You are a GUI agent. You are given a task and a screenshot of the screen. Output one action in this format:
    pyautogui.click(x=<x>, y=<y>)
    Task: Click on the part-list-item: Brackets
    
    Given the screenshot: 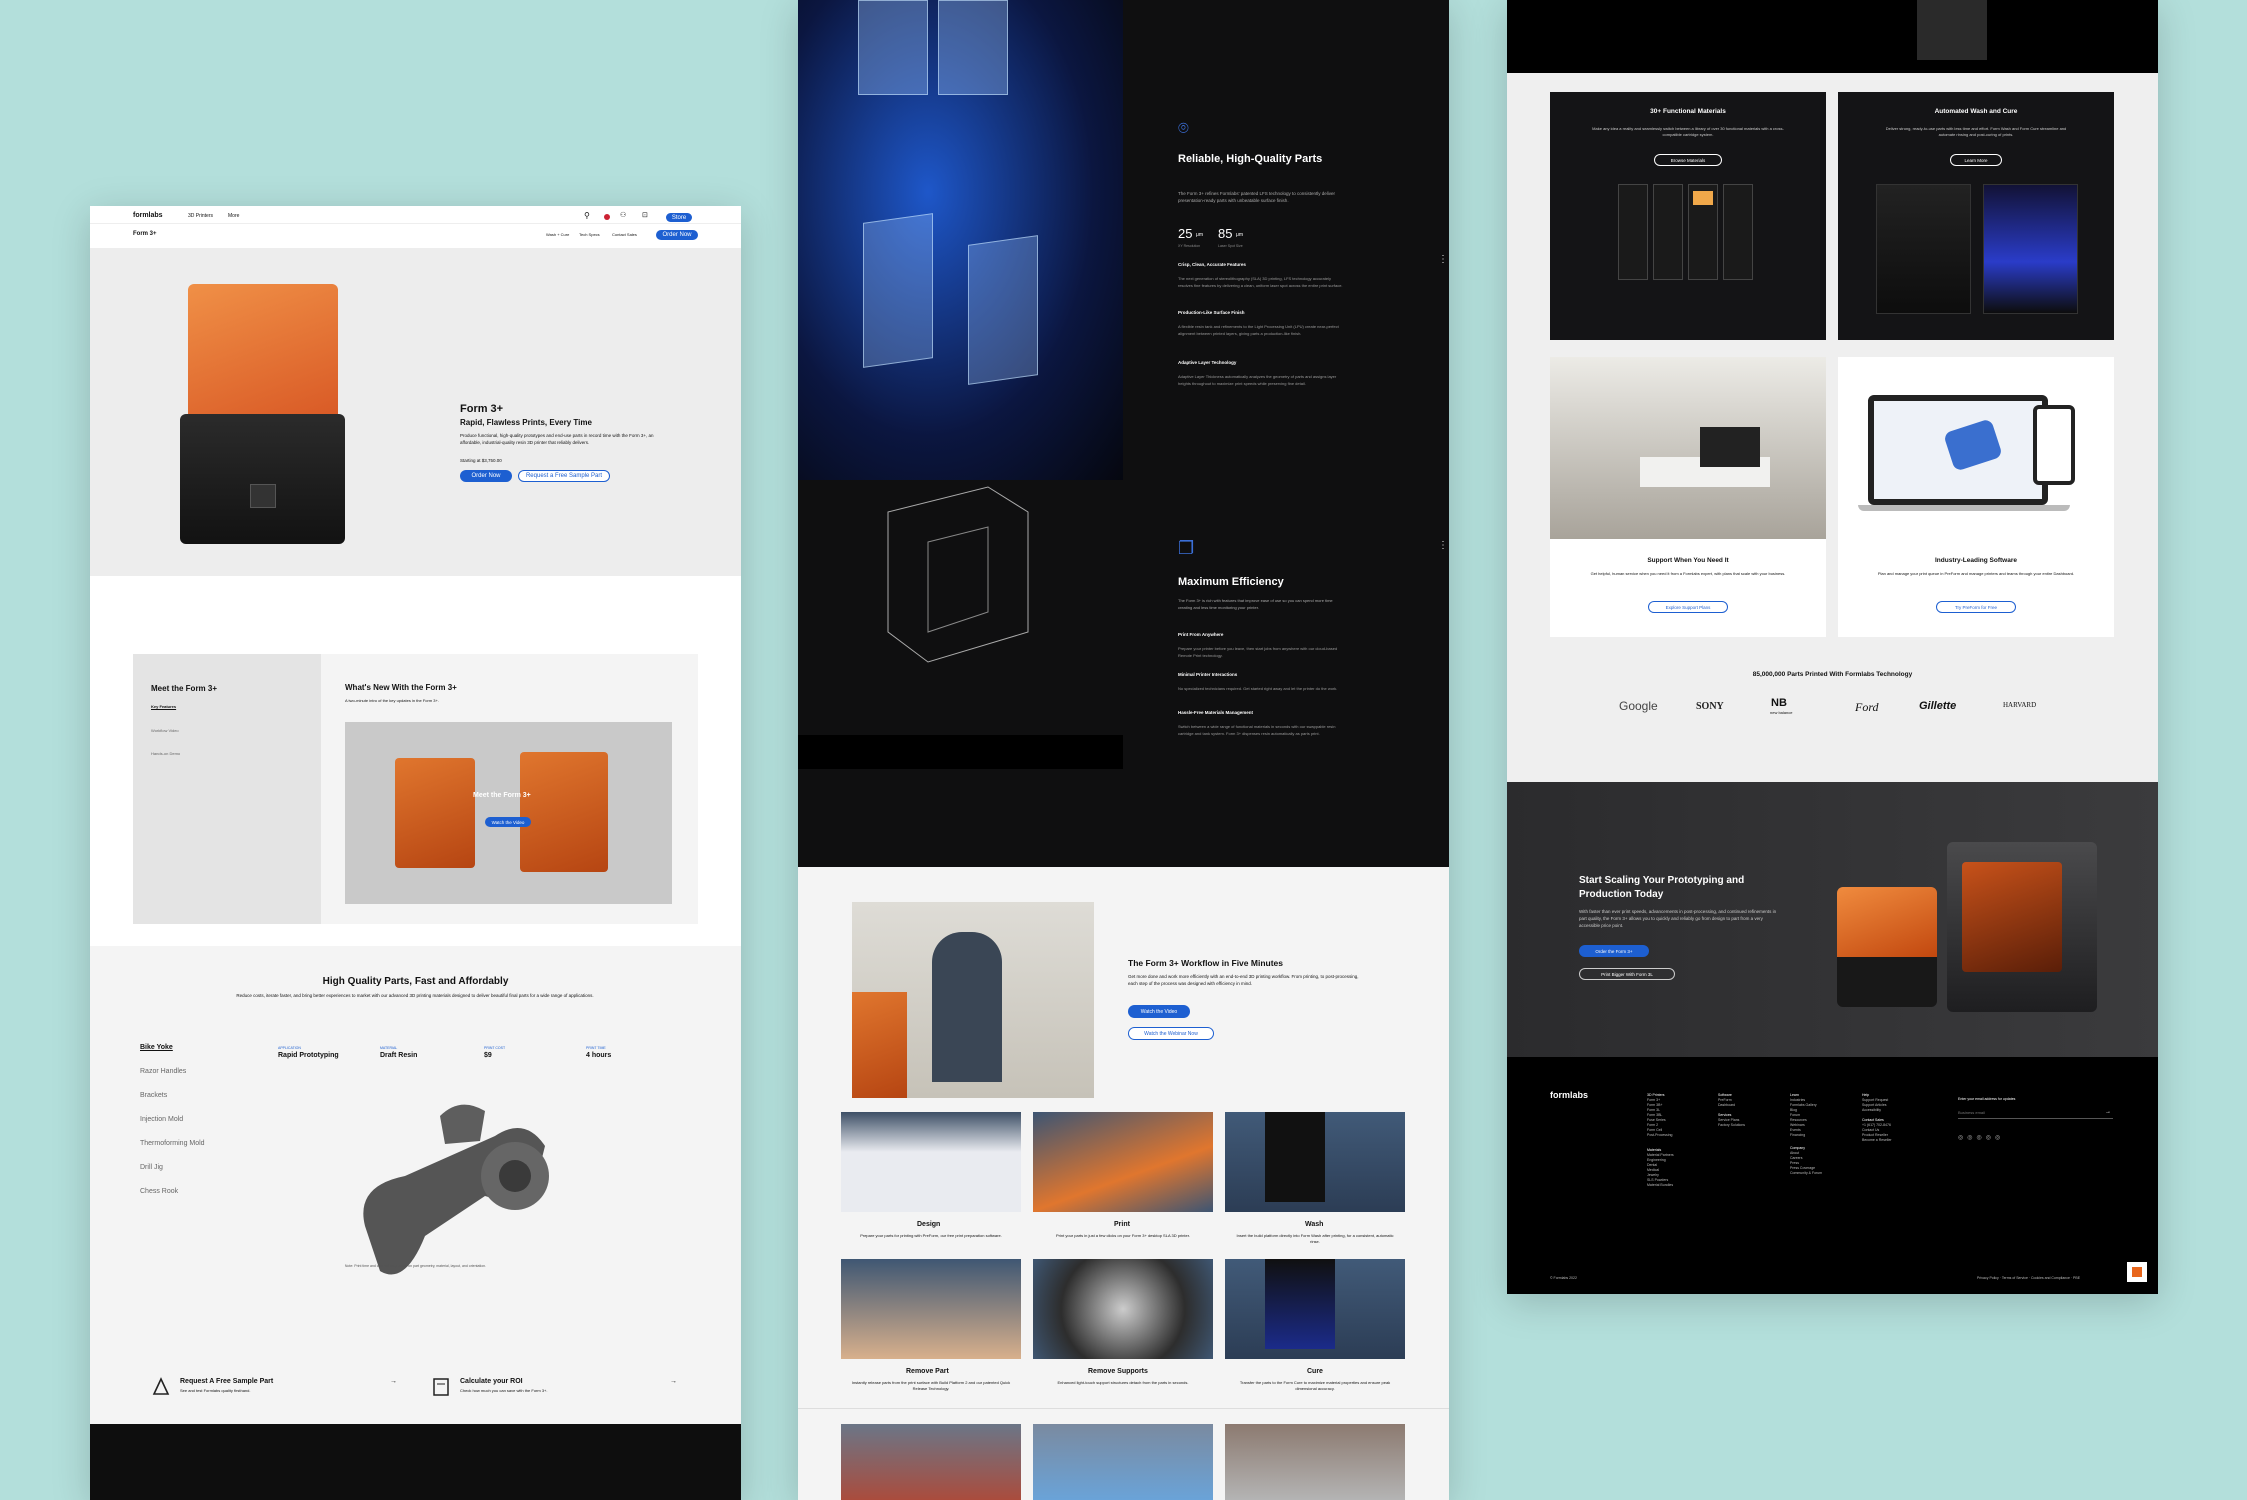 What is the action you would take?
    pyautogui.click(x=153, y=1095)
    